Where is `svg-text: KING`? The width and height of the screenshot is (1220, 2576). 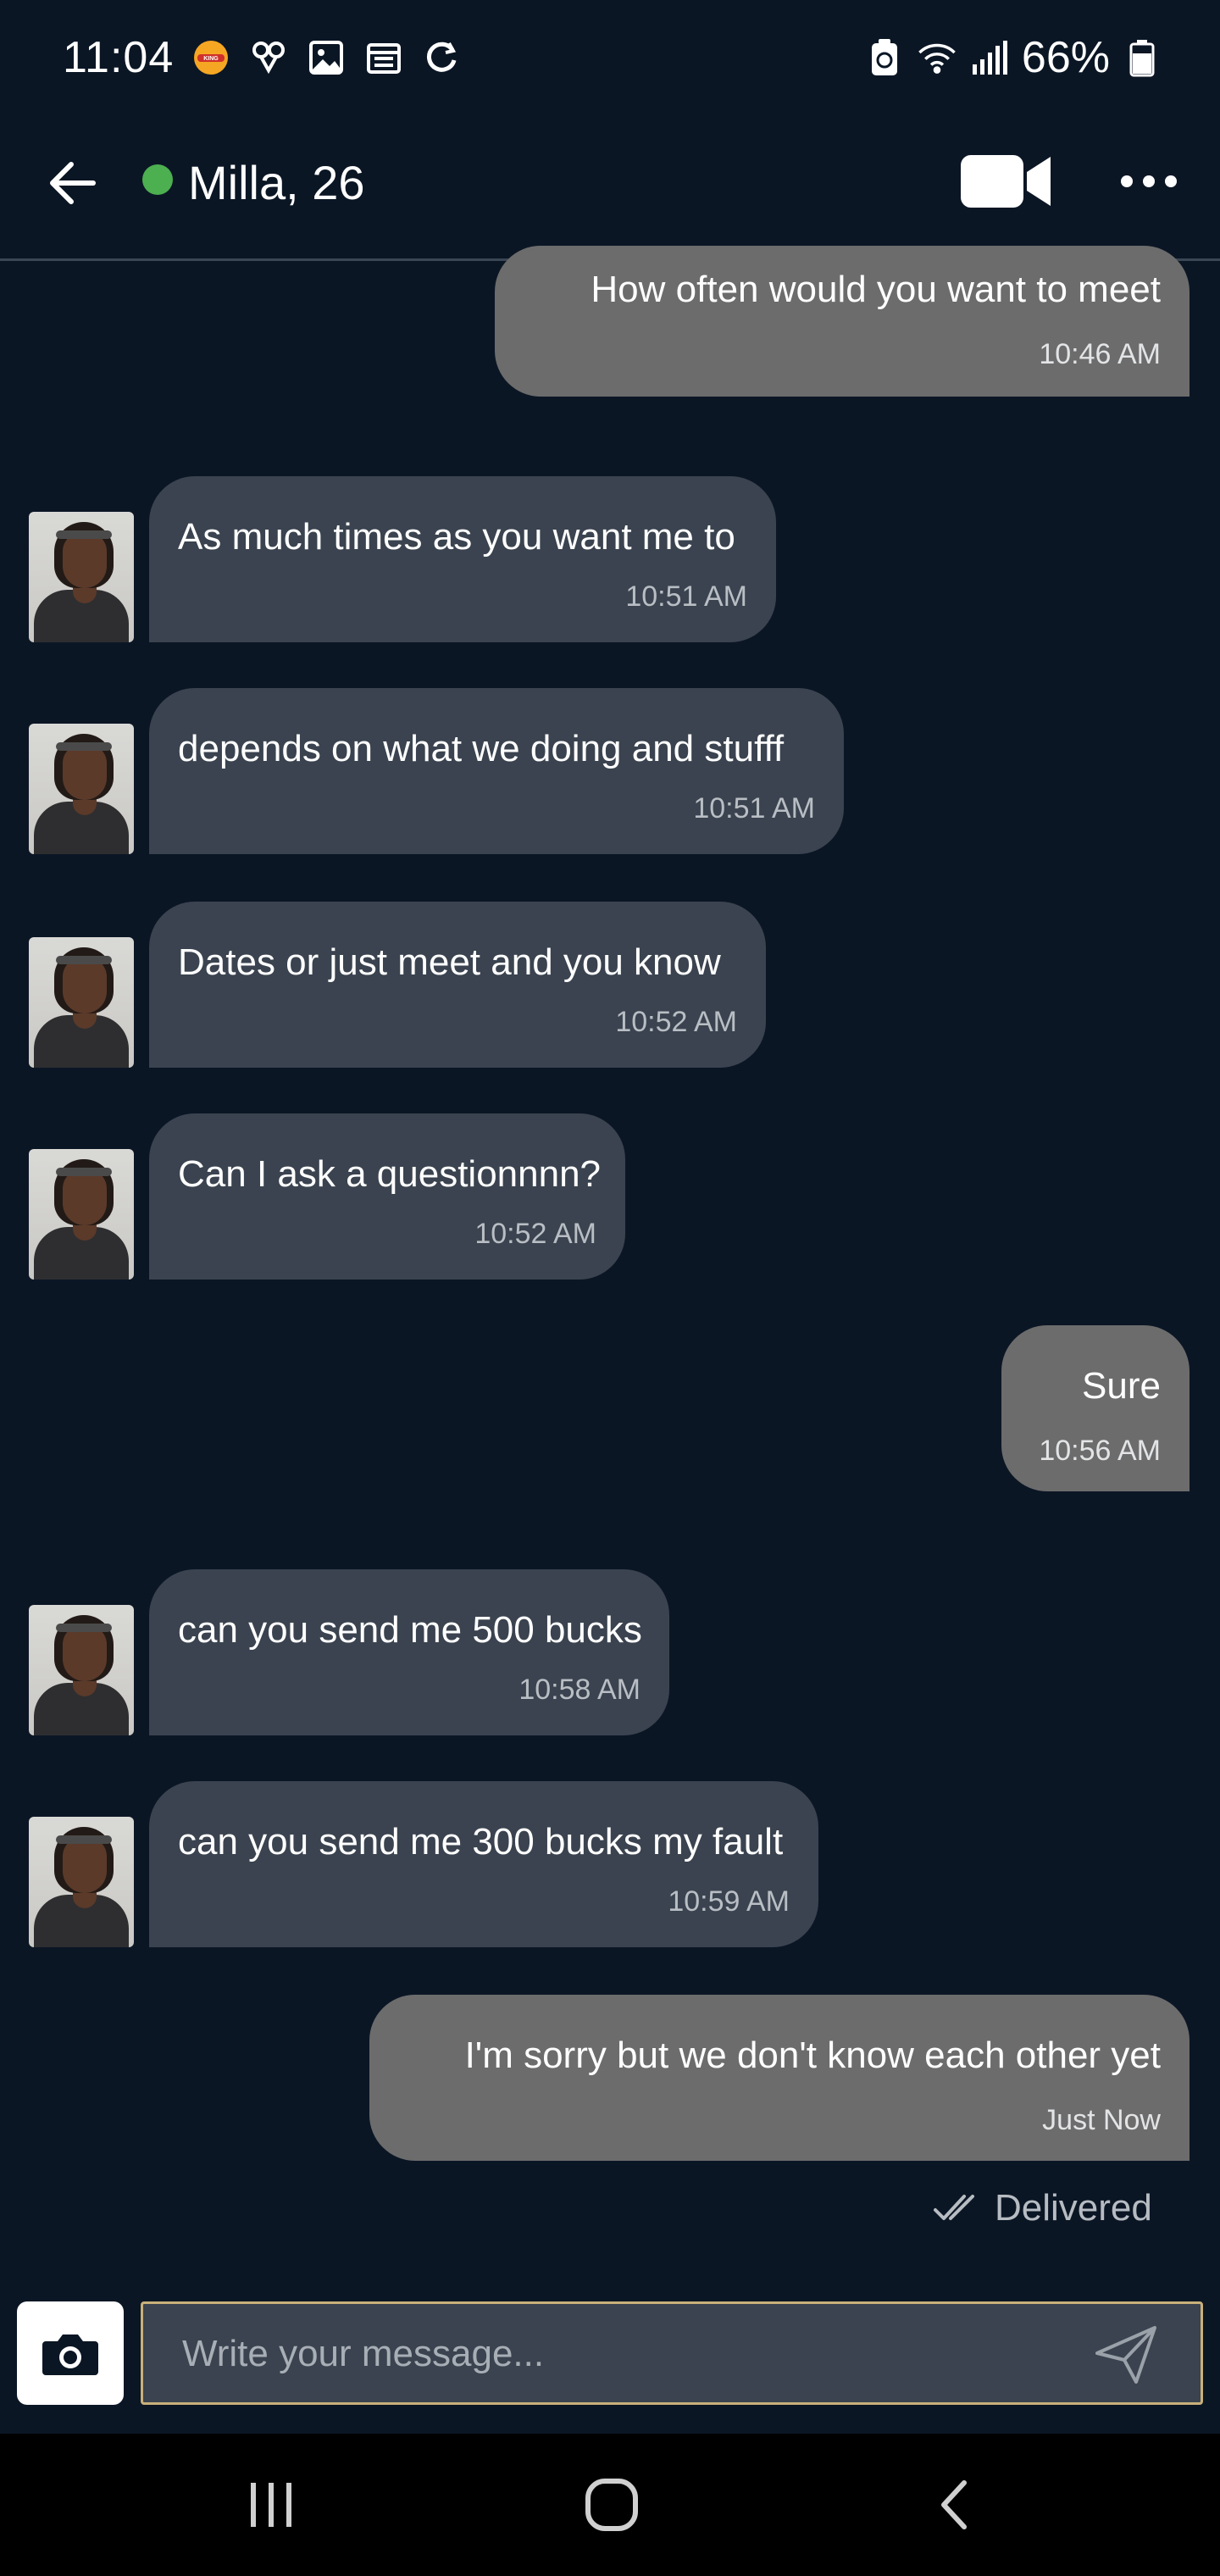
svg-text: KING is located at coordinates (211, 59).